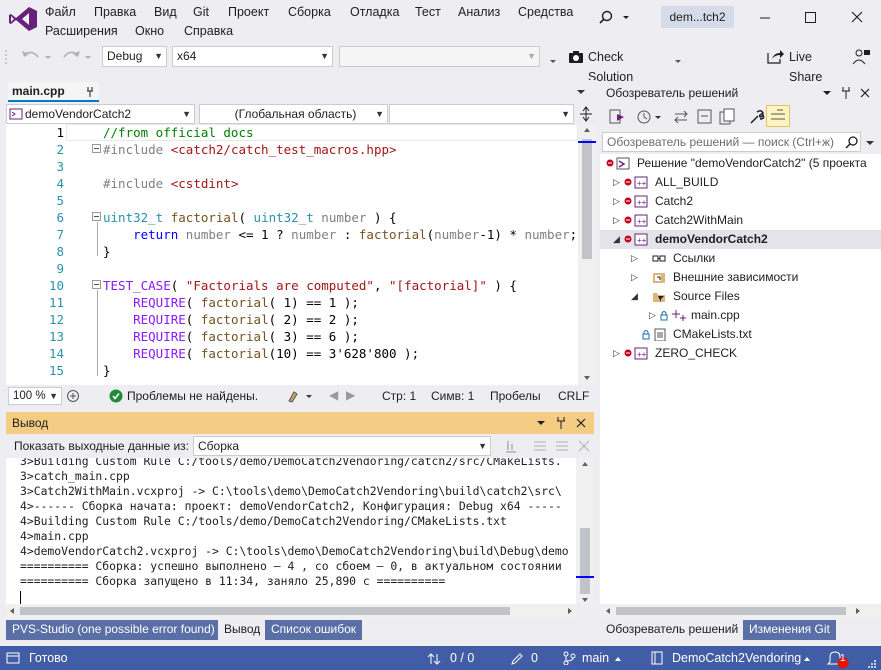 The height and width of the screenshot is (670, 881). I want to click on menu-build: Сборка, so click(309, 12).